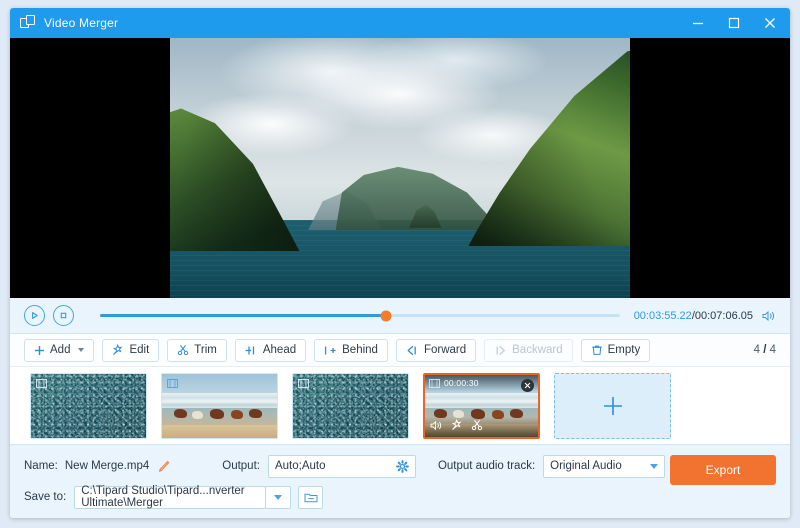 The height and width of the screenshot is (528, 800). What do you see at coordinates (770, 23) in the screenshot?
I see `close-icon` at bounding box center [770, 23].